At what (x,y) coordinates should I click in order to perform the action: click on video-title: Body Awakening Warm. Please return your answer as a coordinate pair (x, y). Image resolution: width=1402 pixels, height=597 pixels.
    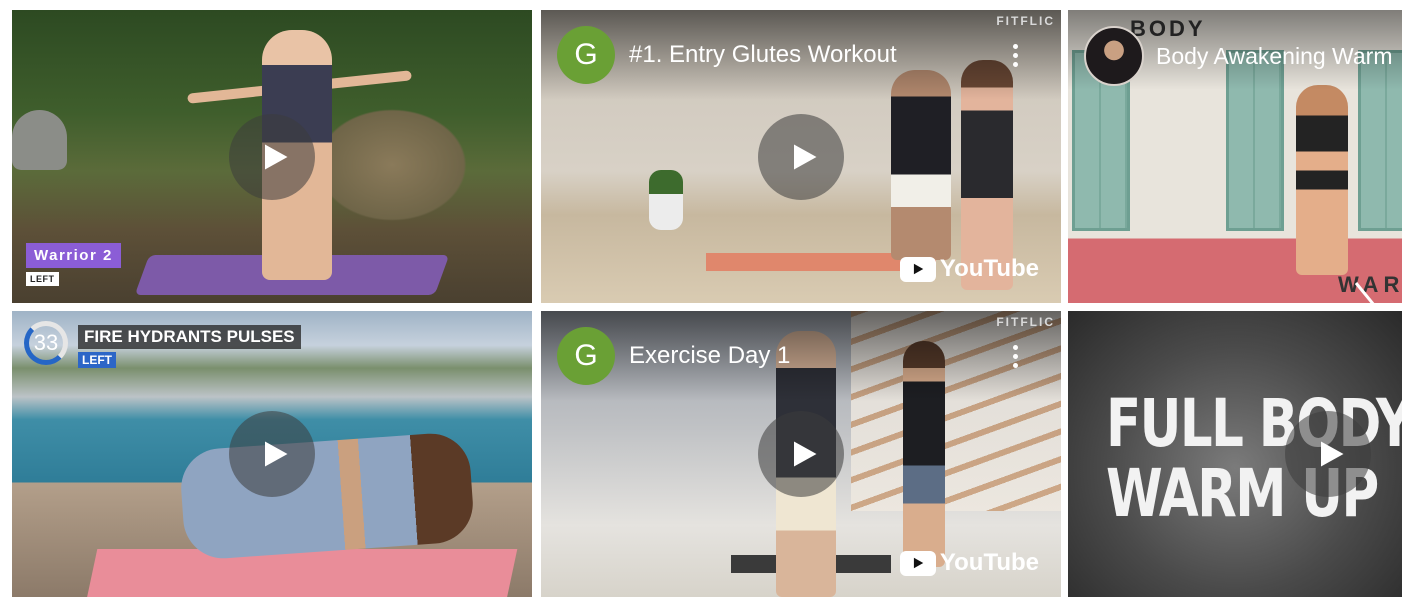
    Looking at the image, I should click on (1274, 56).